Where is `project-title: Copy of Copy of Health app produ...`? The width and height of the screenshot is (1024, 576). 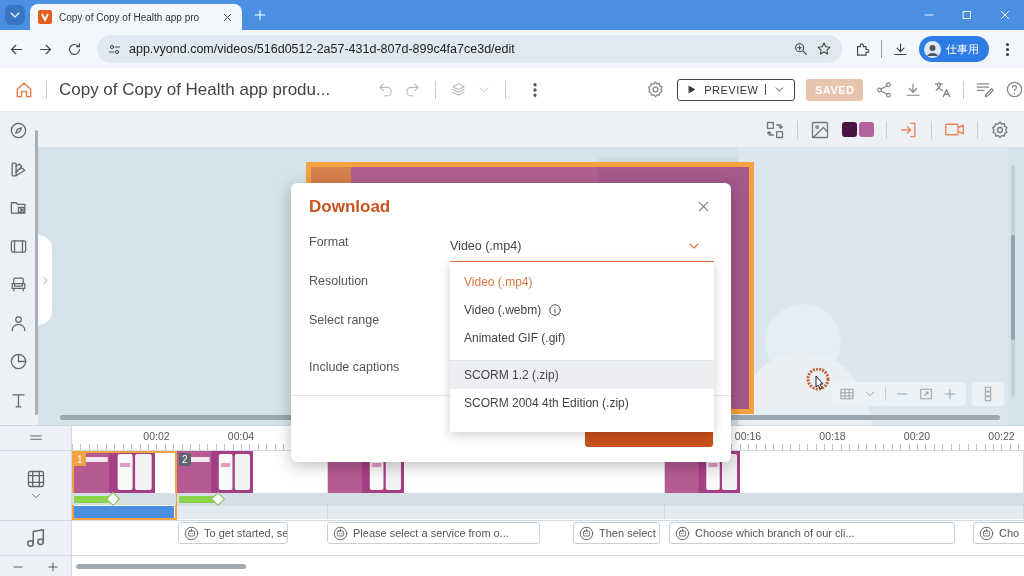
project-title: Copy of Copy of Health app produ... is located at coordinates (210, 89).